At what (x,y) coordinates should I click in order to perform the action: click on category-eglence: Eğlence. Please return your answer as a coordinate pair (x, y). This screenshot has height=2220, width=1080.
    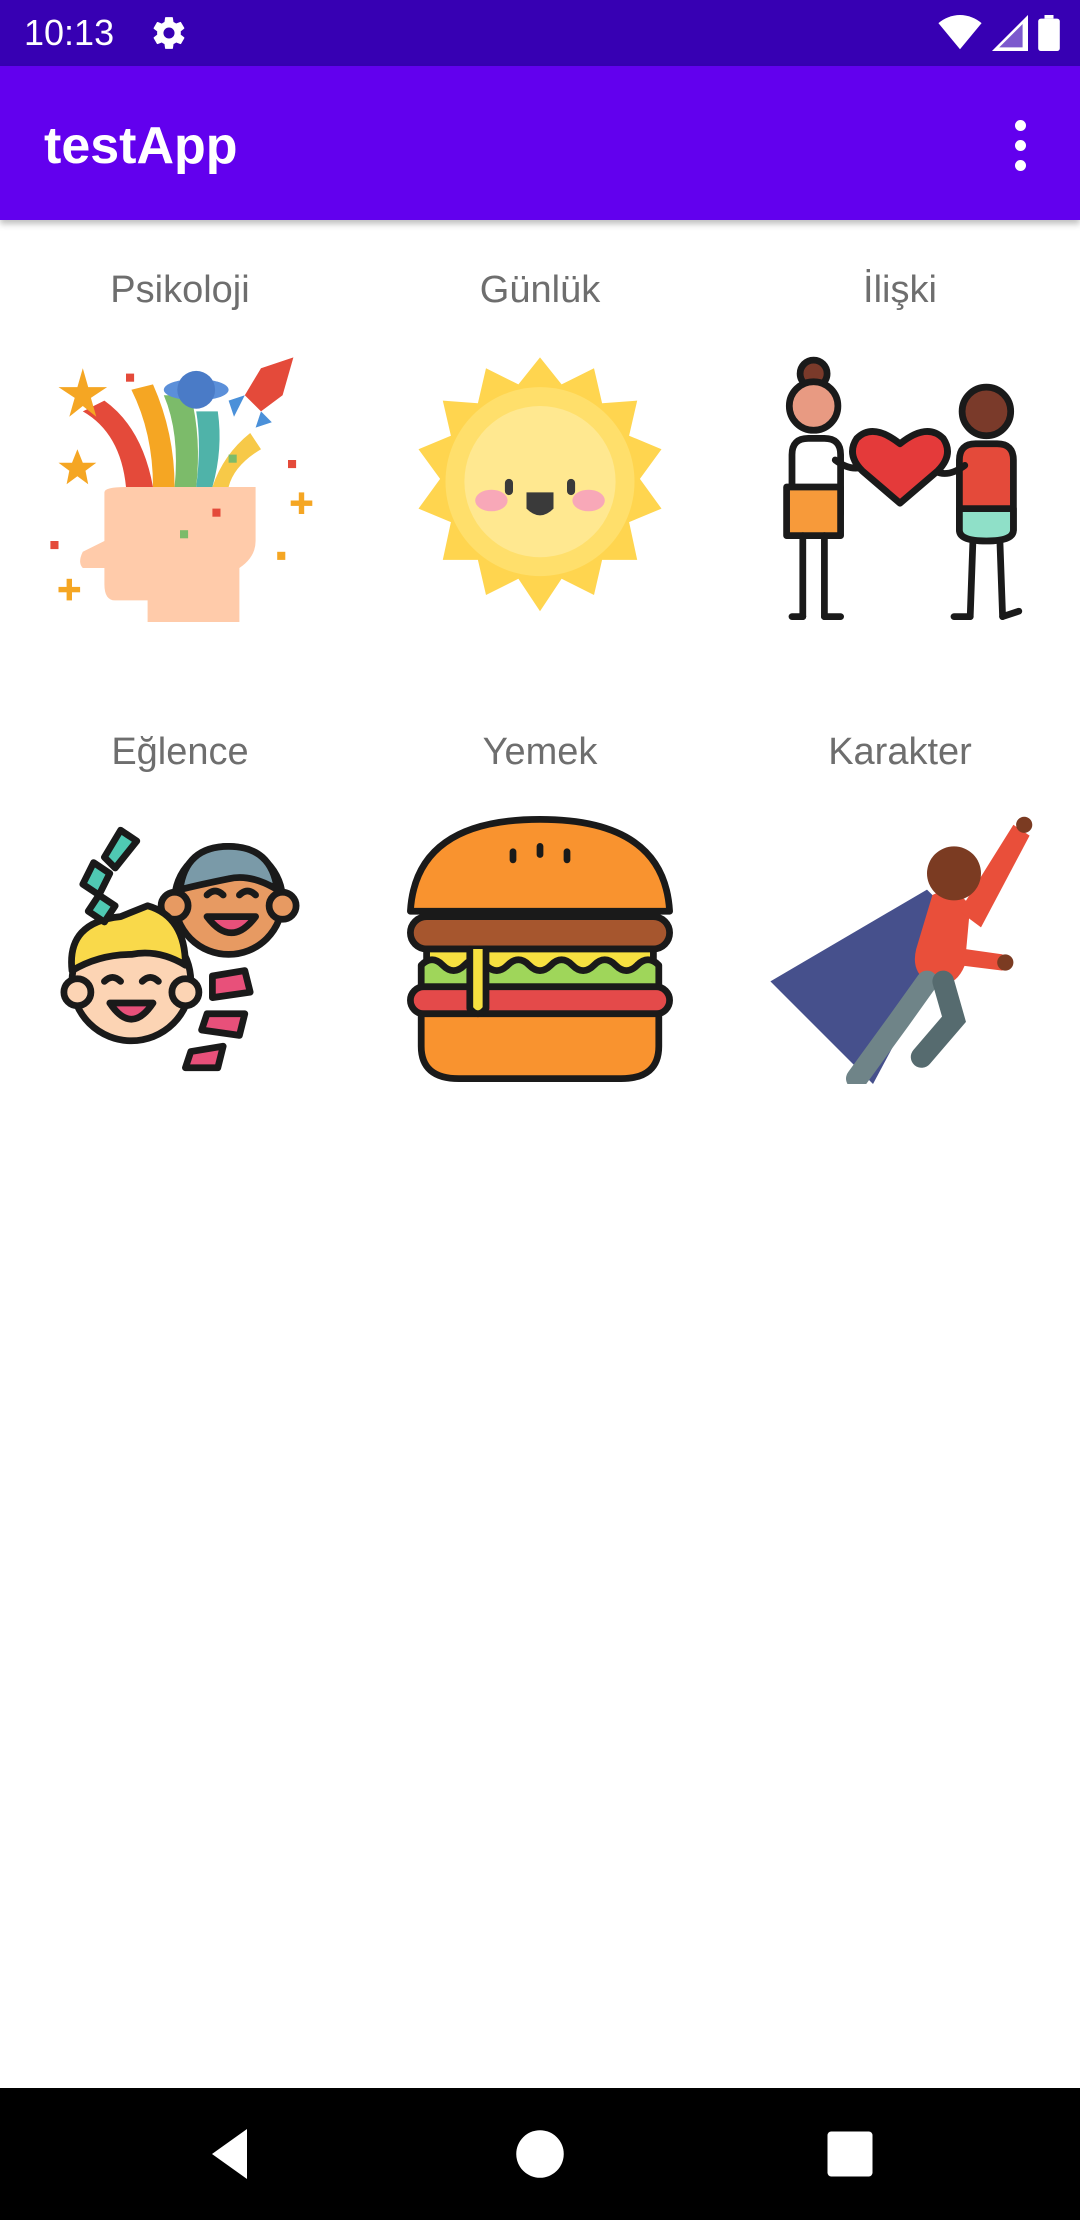
    Looking at the image, I should click on (180, 915).